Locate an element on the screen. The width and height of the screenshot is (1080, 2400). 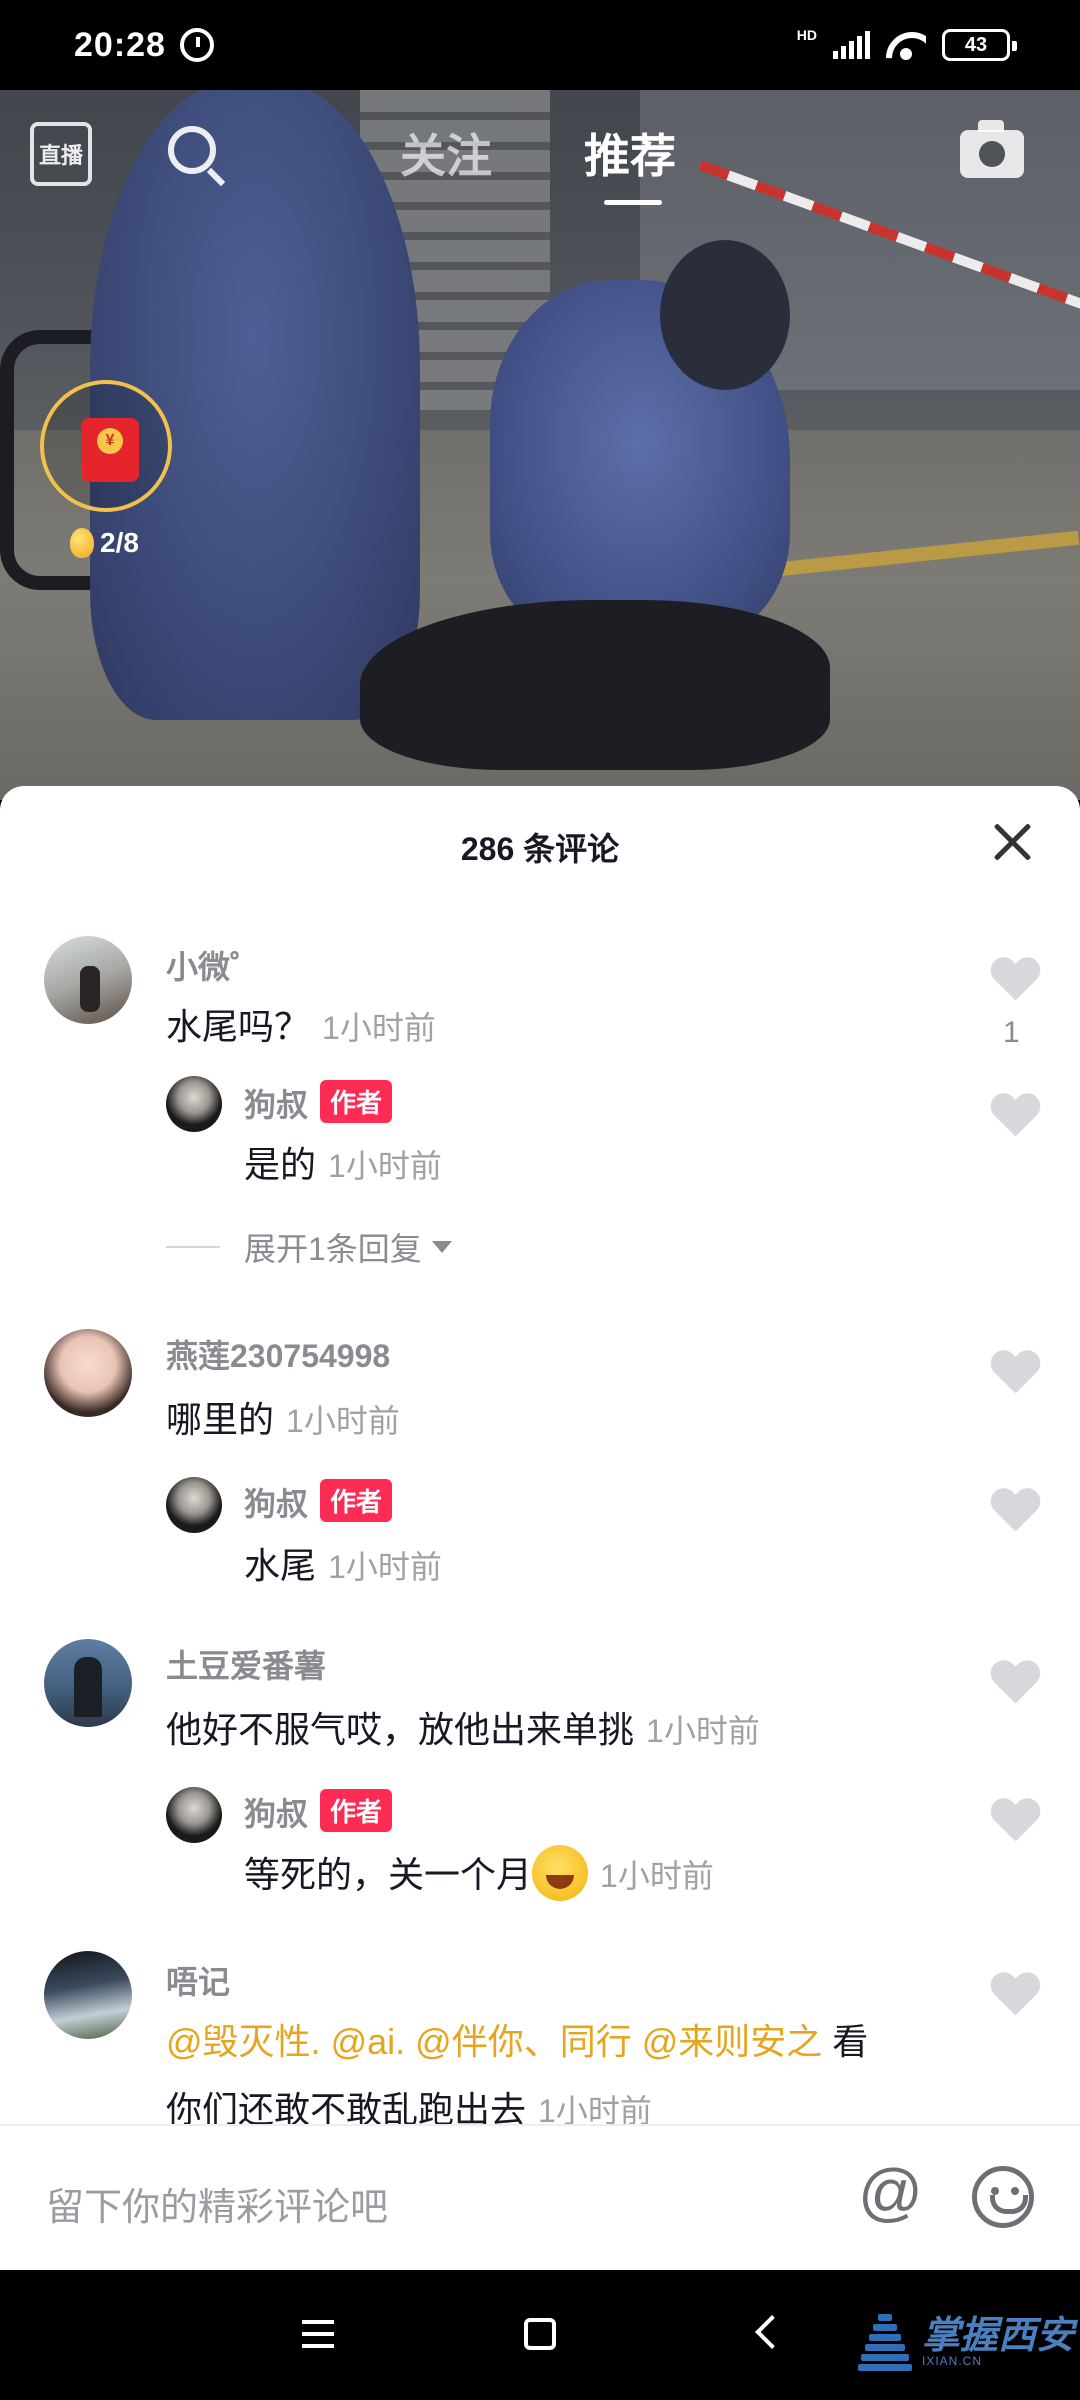
expand-divider is located at coordinates (193, 1247).